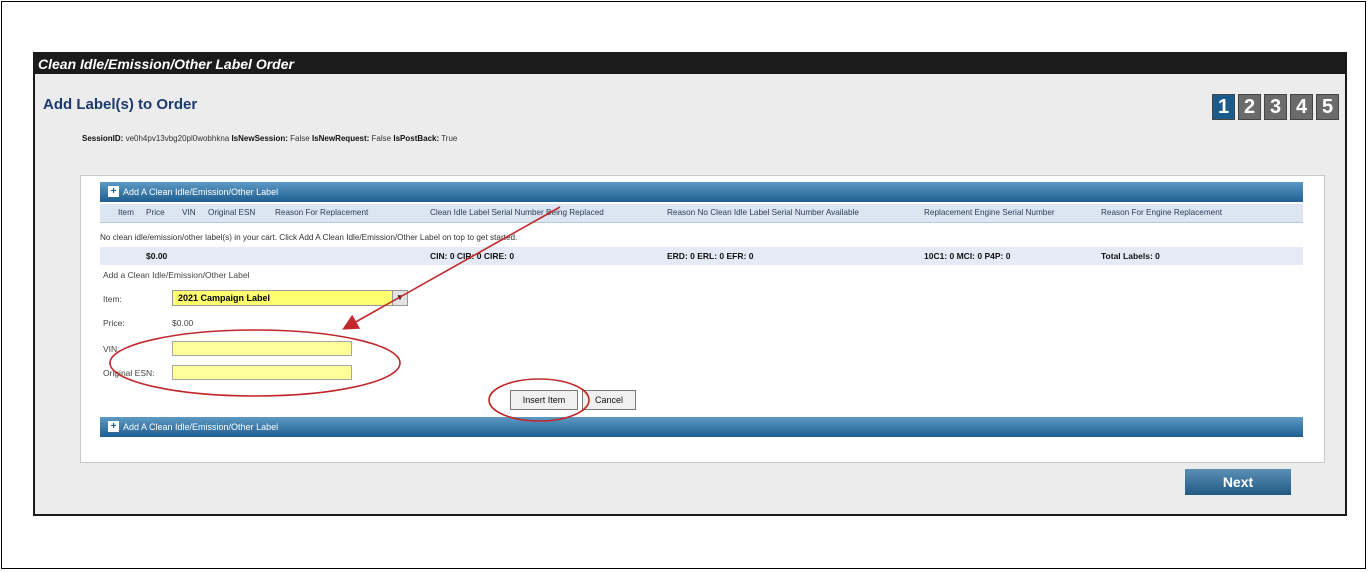  I want to click on vin-input, so click(262, 348).